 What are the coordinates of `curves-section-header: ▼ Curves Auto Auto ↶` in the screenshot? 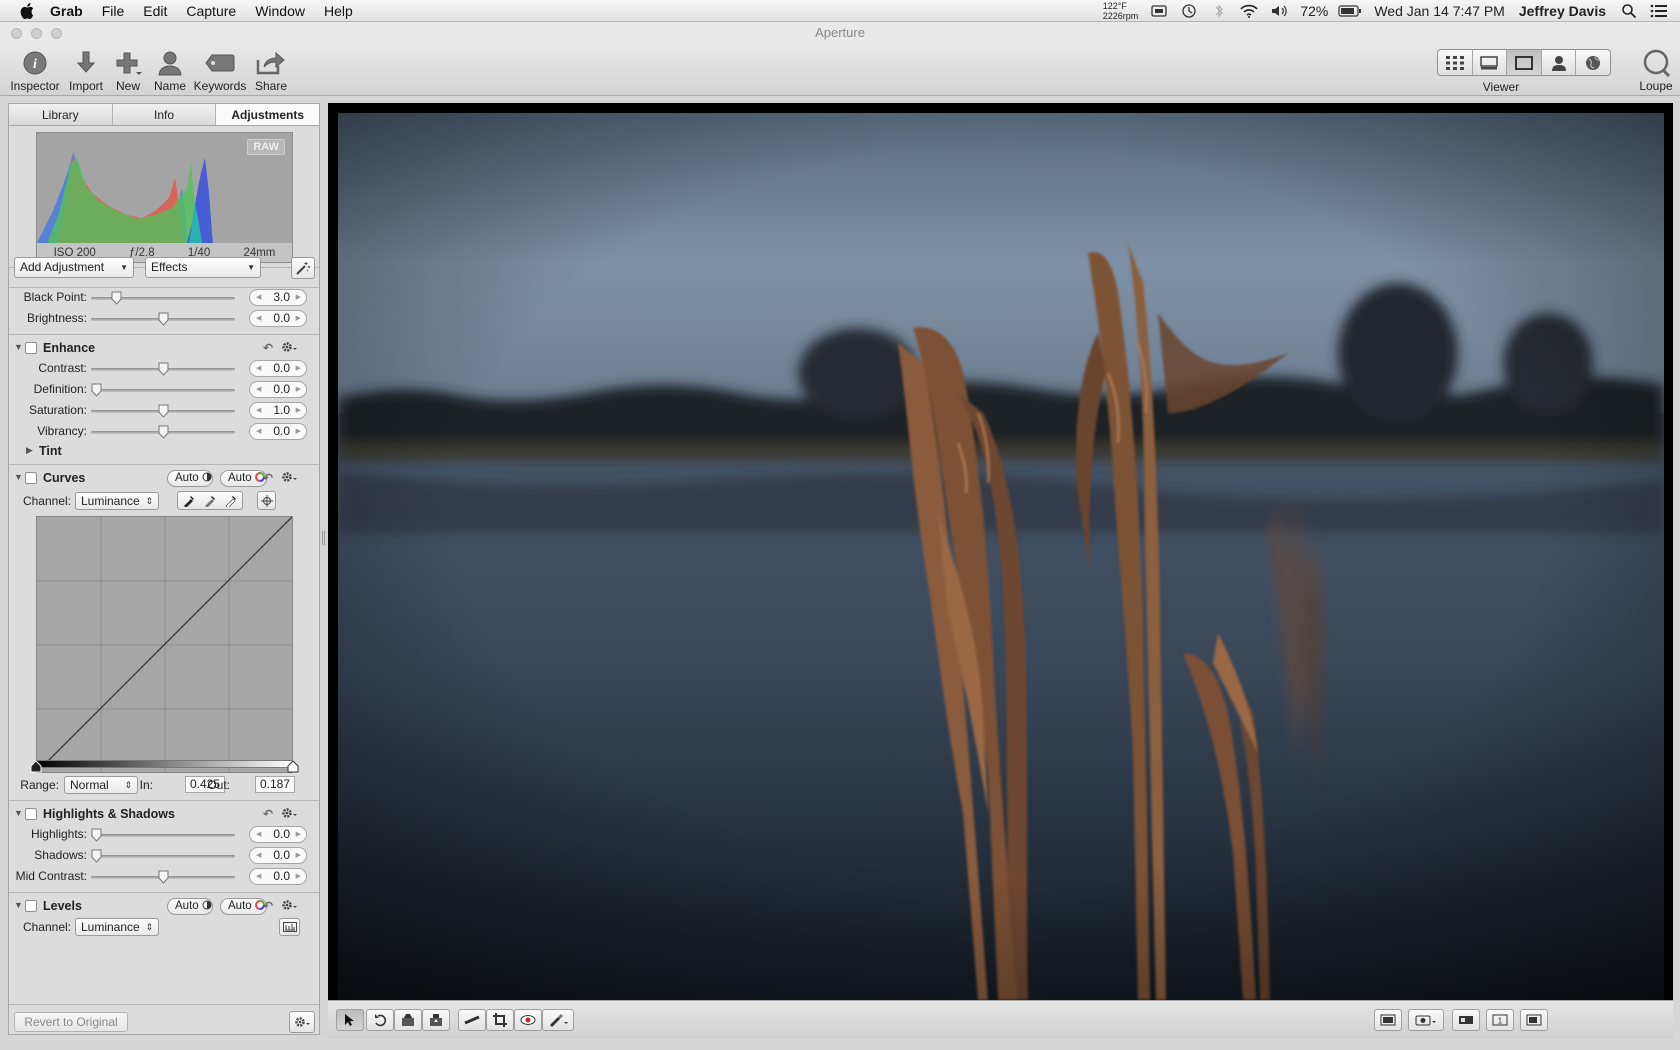 It's located at (164, 479).